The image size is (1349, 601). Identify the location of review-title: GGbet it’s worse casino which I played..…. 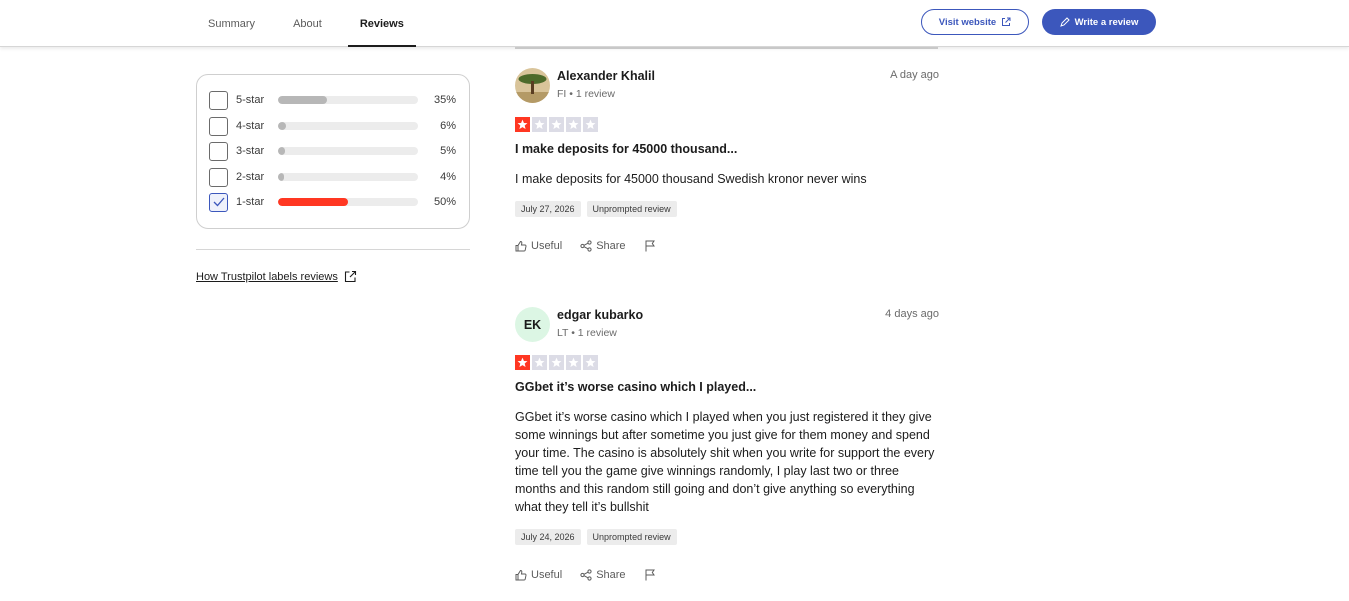
(635, 387).